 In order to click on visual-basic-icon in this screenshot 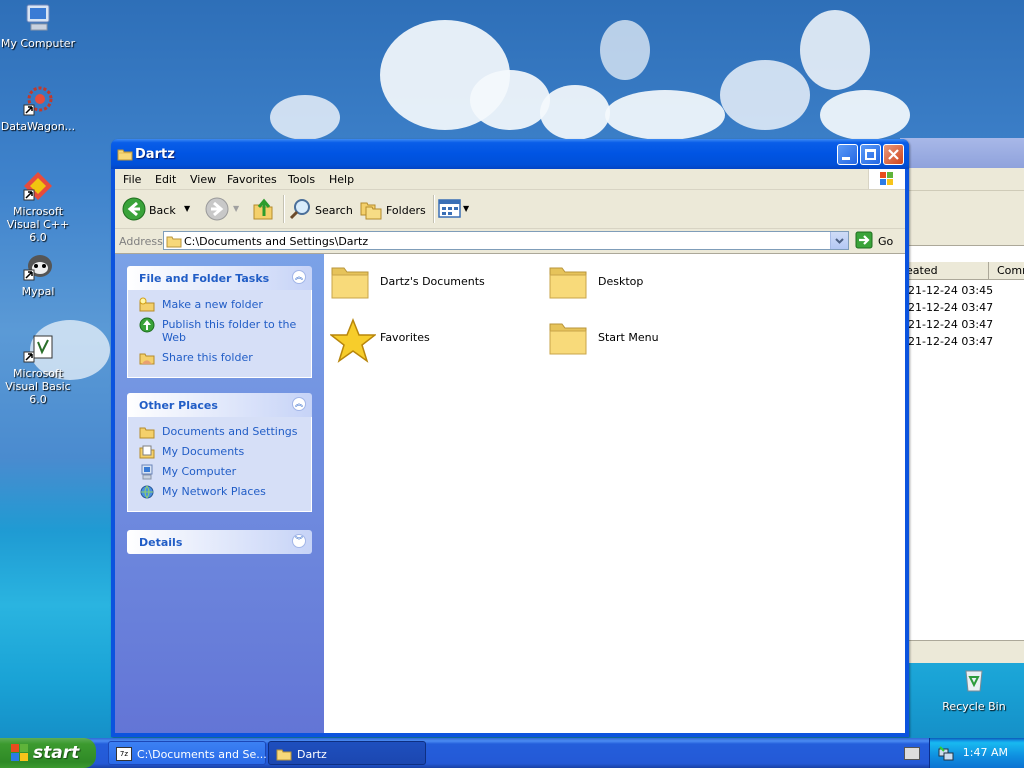, I will do `click(38, 348)`.